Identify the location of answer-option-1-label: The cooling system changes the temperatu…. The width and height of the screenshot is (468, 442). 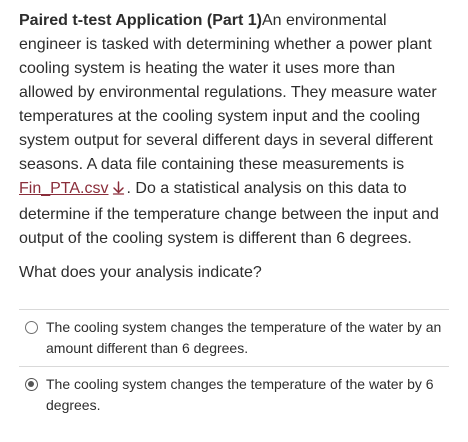
(244, 337).